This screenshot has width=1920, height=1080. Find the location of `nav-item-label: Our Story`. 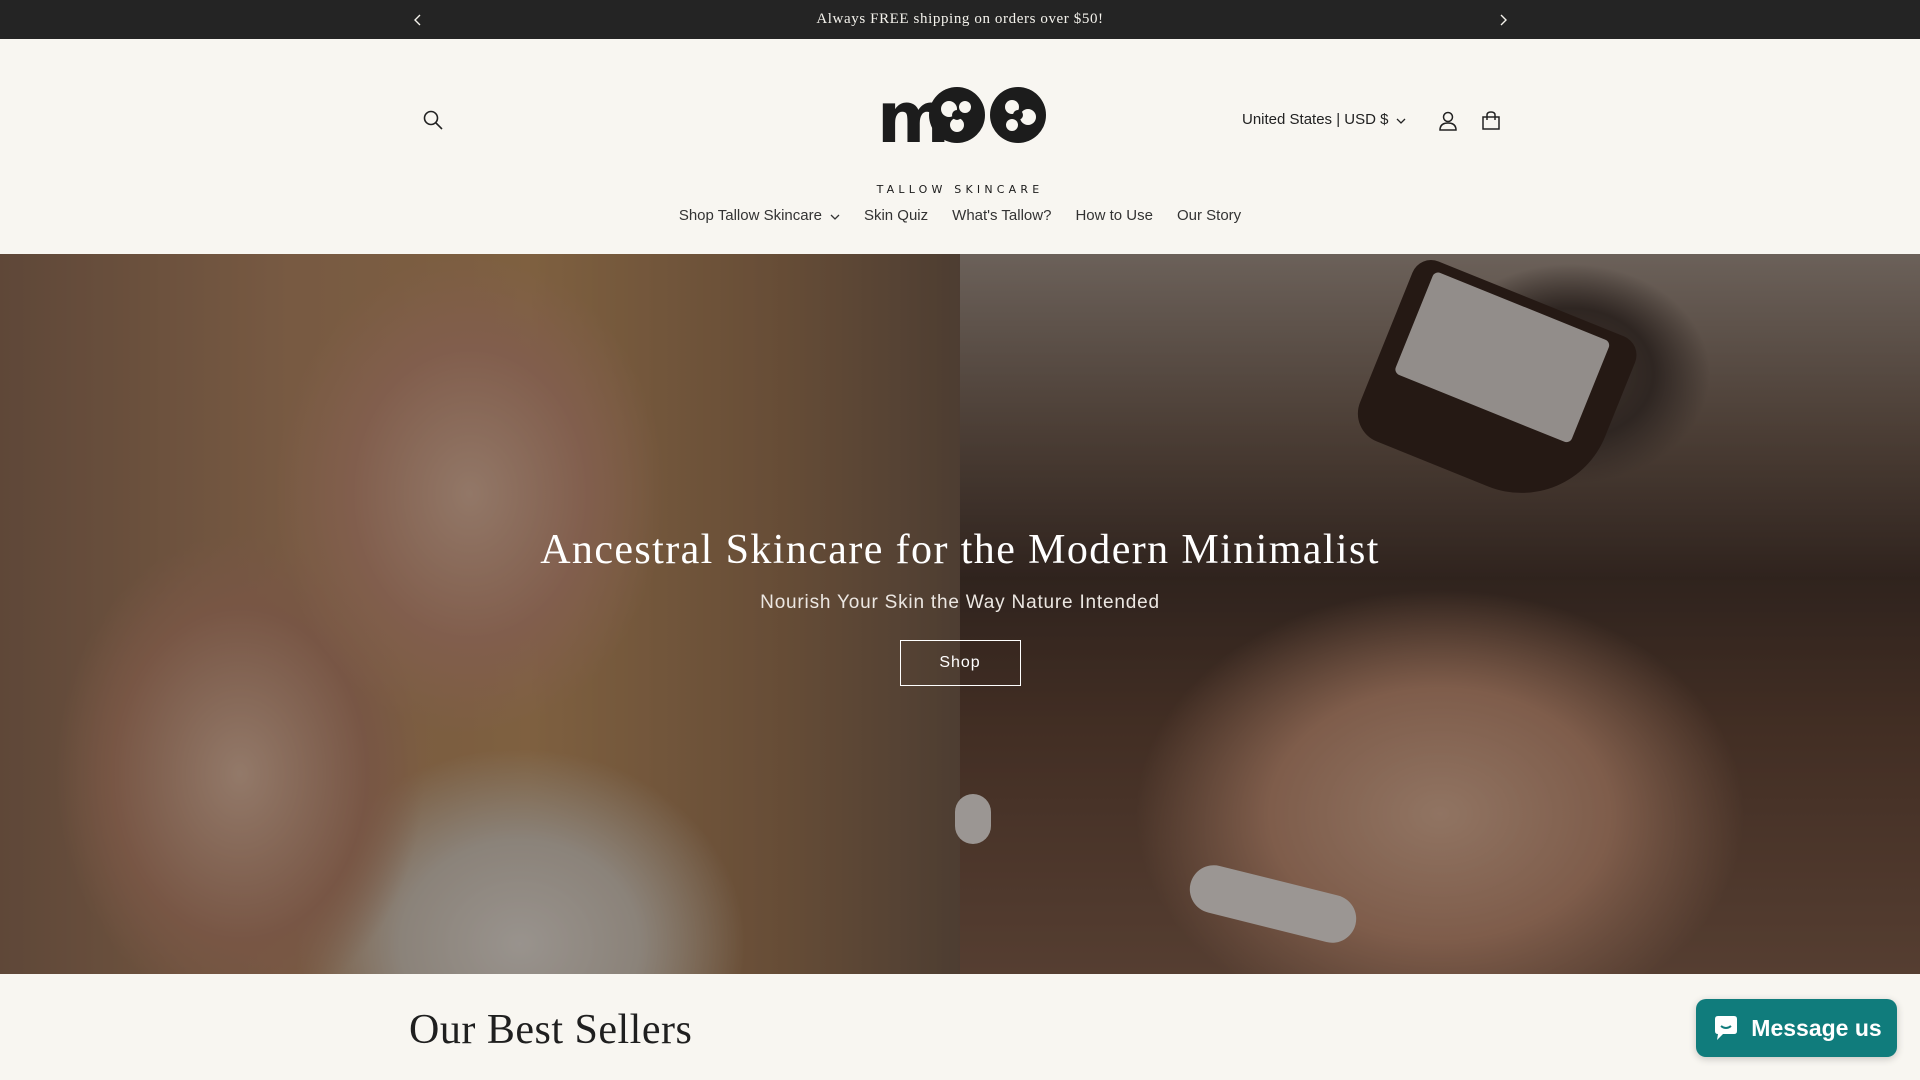

nav-item-label: Our Story is located at coordinates (1209, 215).